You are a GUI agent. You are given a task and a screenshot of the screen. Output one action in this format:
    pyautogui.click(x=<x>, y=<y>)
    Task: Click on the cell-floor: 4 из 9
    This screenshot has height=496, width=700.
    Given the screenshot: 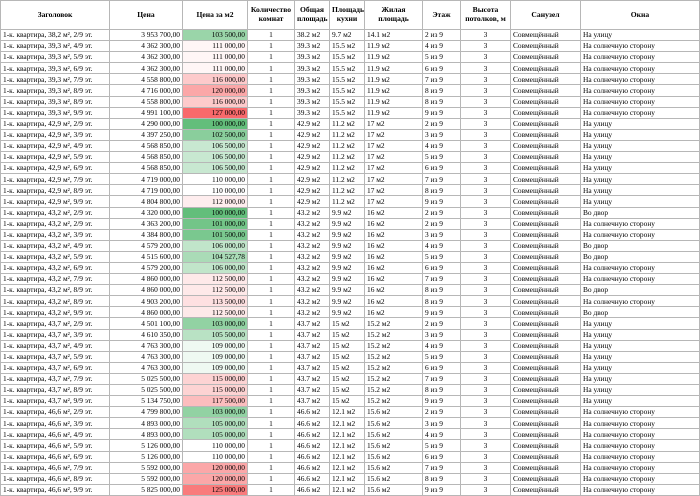 What is the action you would take?
    pyautogui.click(x=441, y=245)
    